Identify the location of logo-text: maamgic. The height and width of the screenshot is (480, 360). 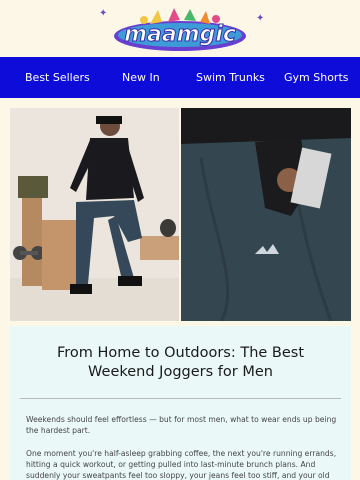
(180, 35).